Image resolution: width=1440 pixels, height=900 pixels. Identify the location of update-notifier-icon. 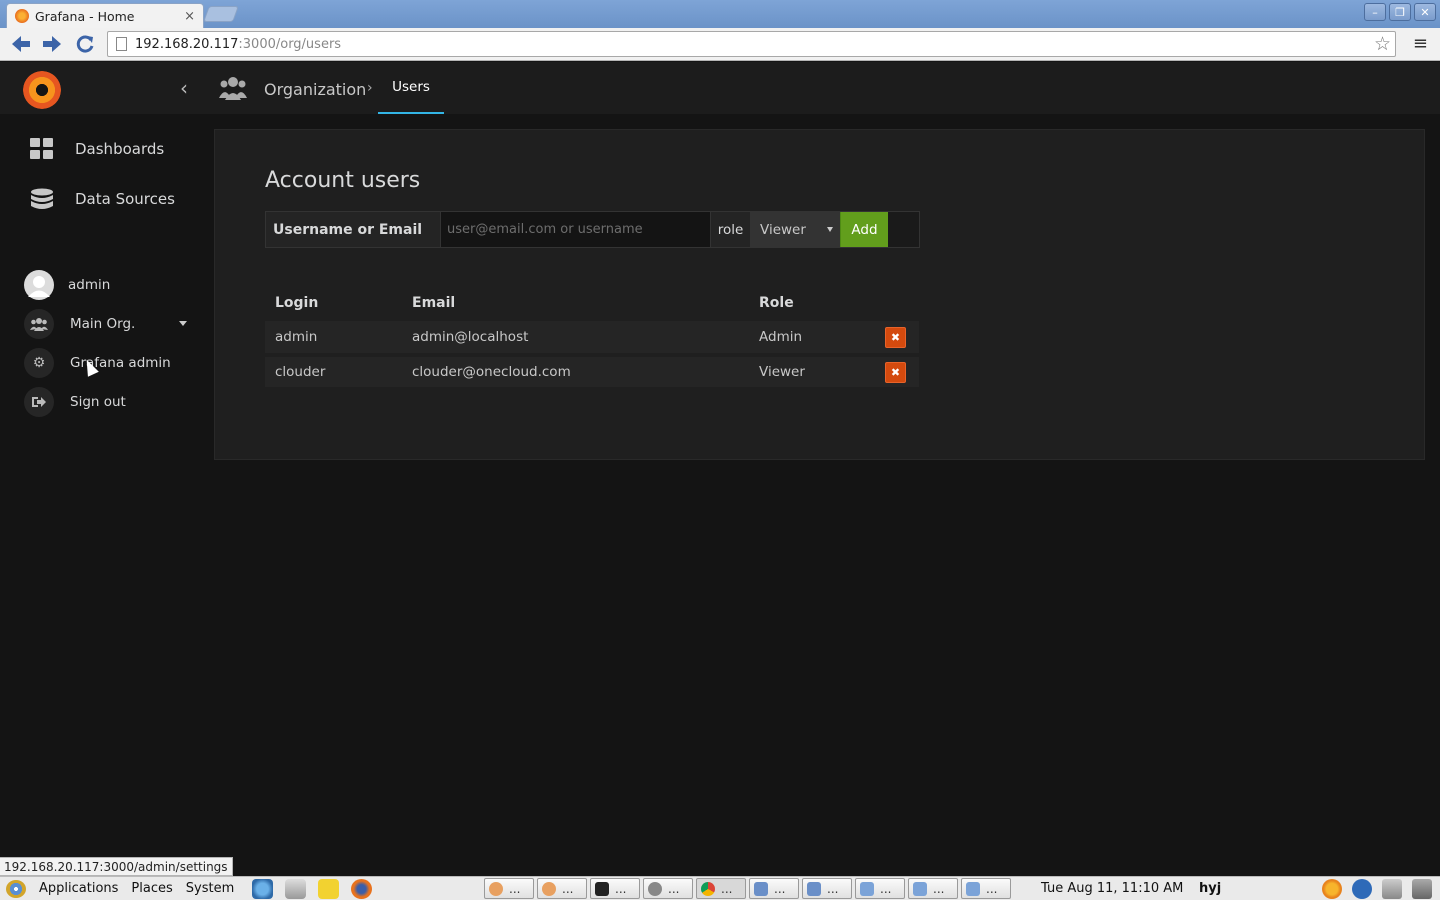
(1332, 889).